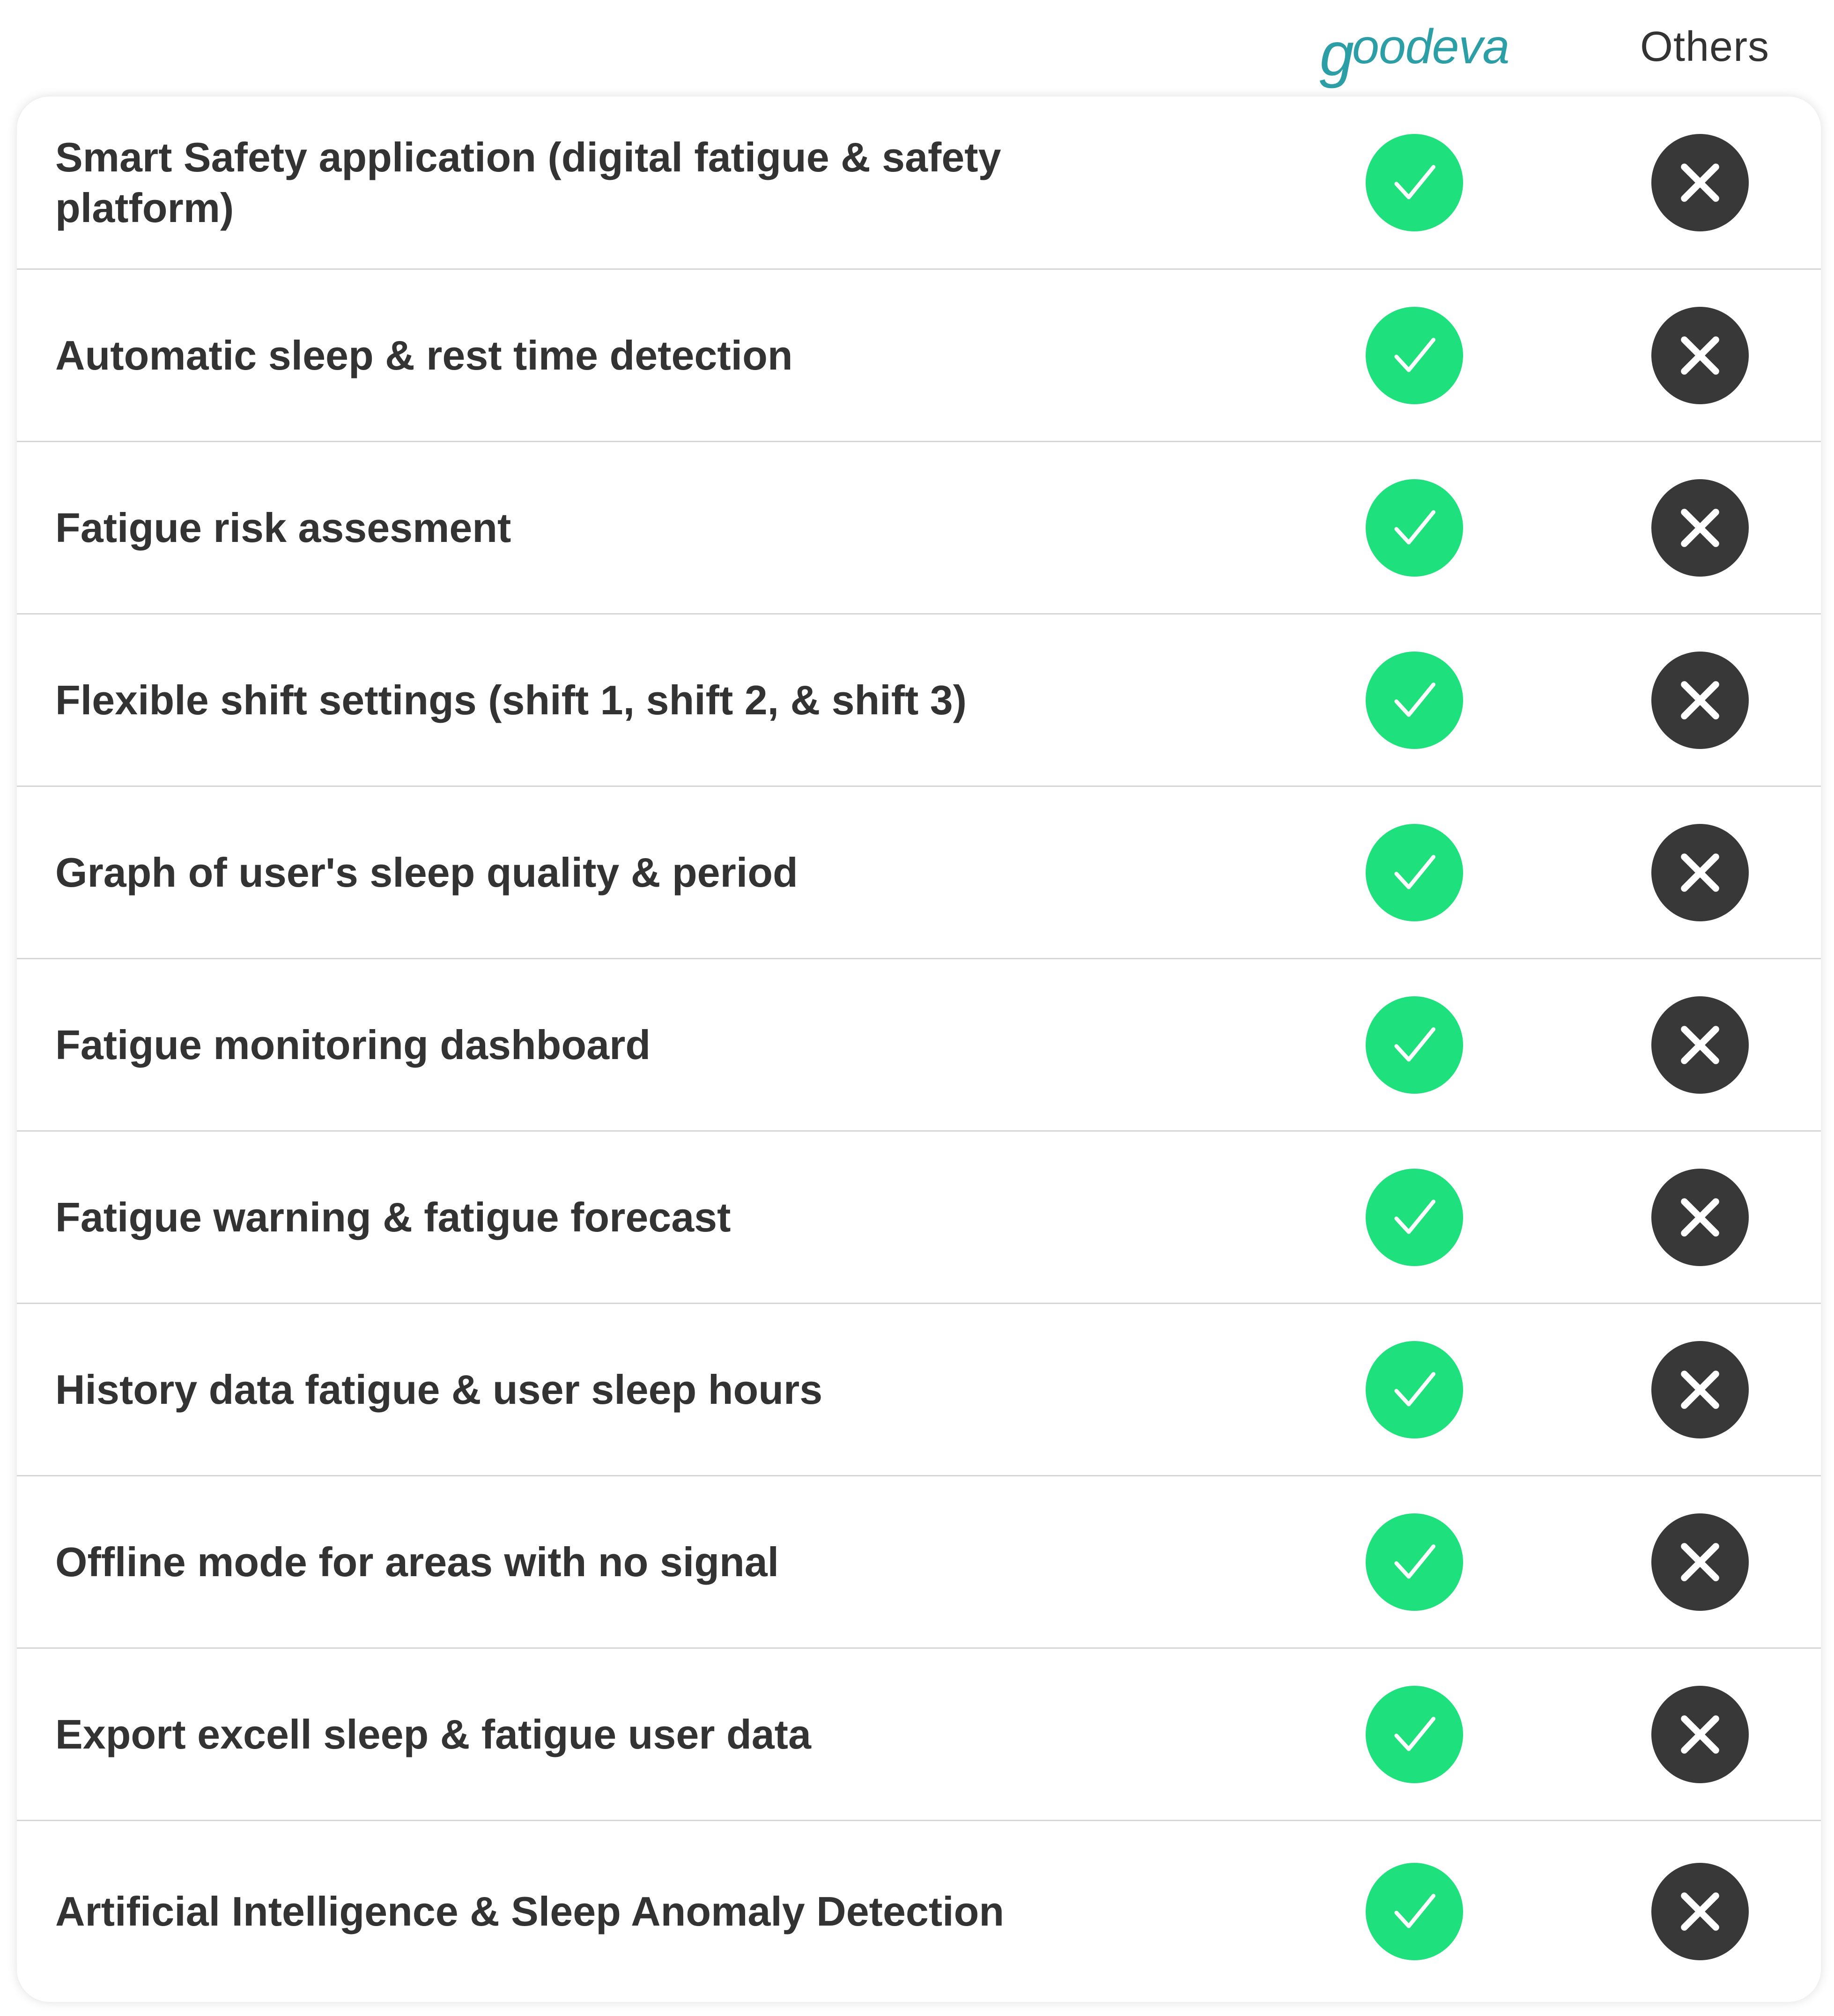 The image size is (1834, 2016). What do you see at coordinates (919, 528) in the screenshot?
I see `table-row: Fatigue risk assesment` at bounding box center [919, 528].